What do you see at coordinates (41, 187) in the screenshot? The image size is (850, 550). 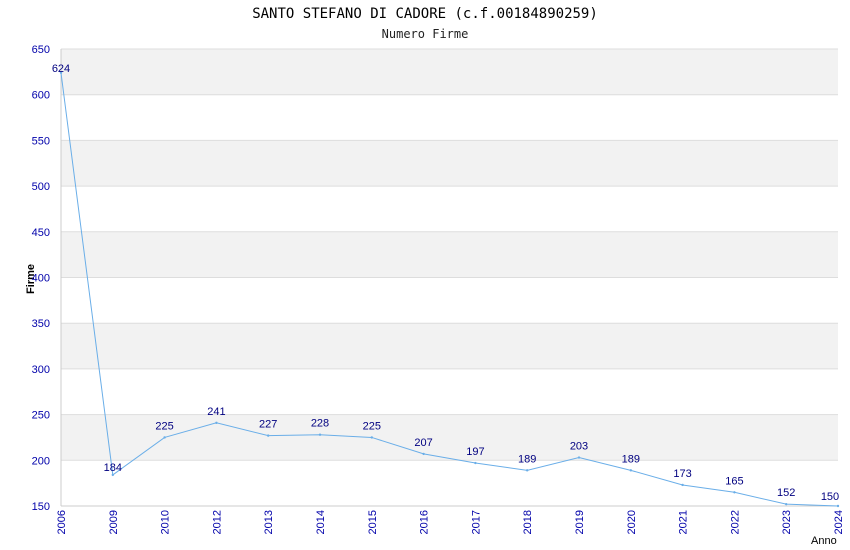 I see `y-tick-label: 500` at bounding box center [41, 187].